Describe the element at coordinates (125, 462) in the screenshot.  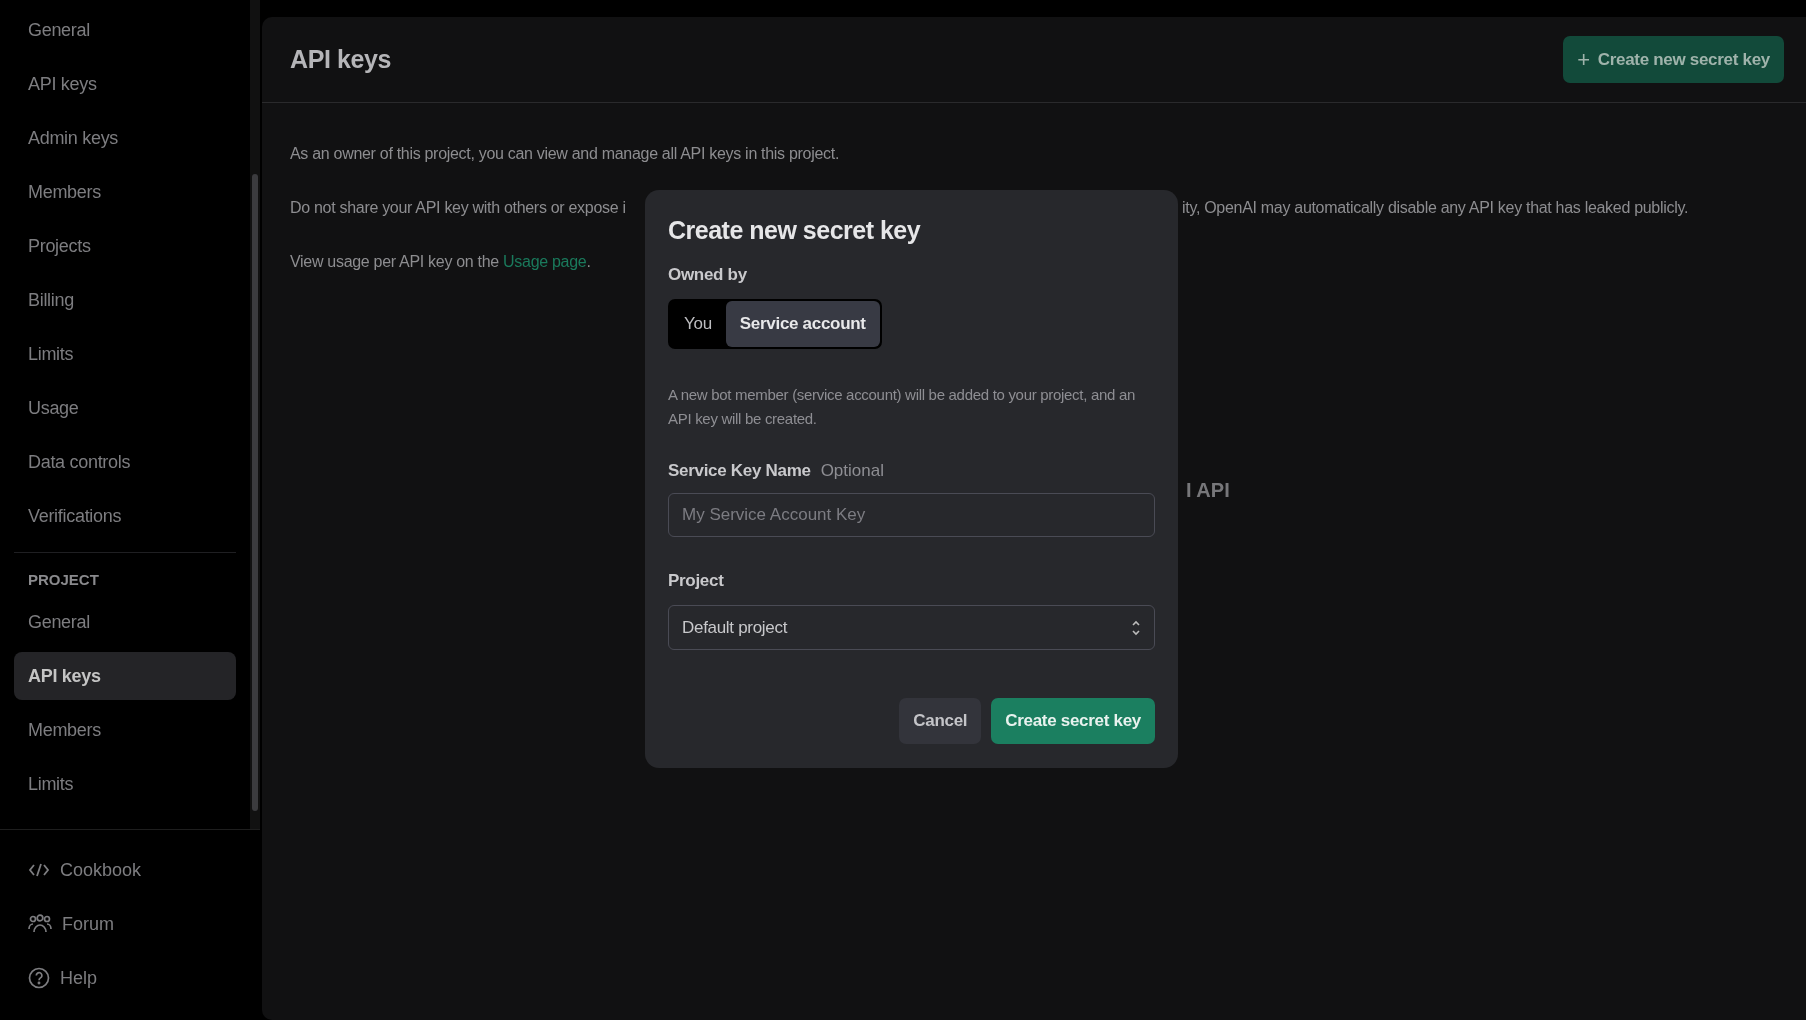
I see `sidebar-item: Data controls` at that location.